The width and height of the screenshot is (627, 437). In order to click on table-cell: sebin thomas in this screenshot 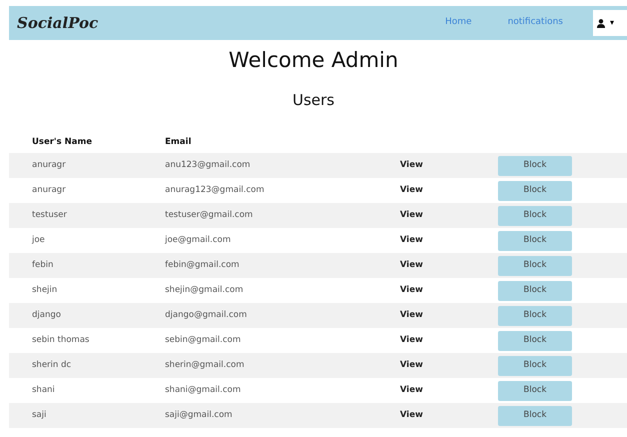, I will do `click(61, 340)`.